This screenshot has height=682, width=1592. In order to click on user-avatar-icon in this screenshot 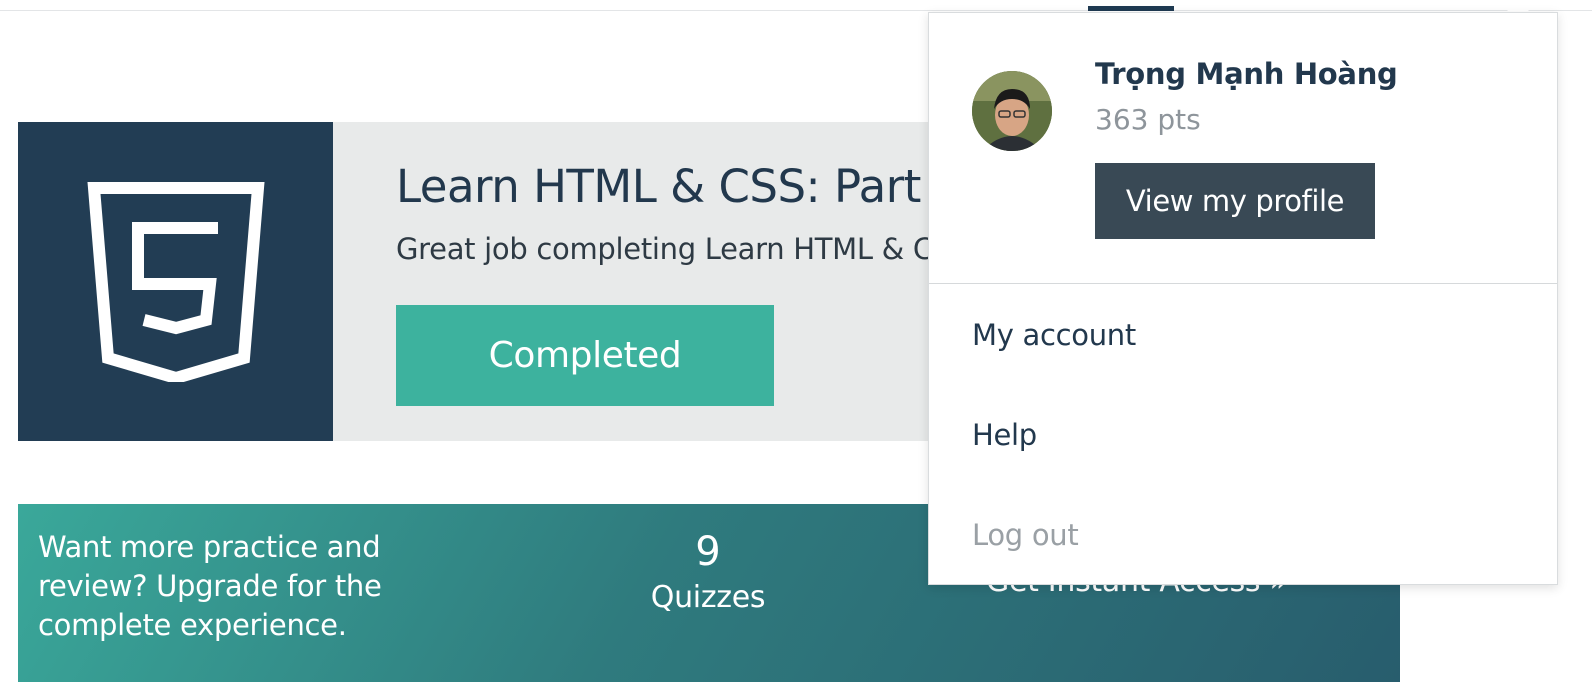, I will do `click(1012, 111)`.